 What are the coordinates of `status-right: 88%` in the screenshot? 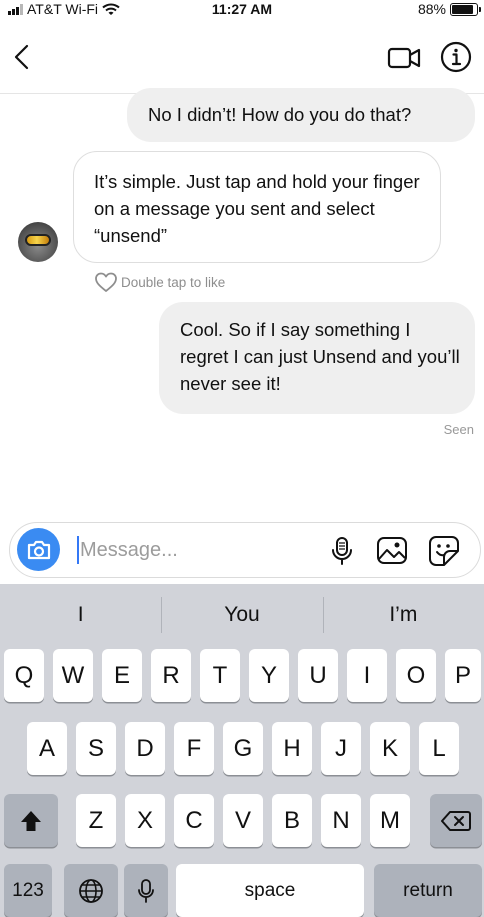 It's located at (449, 9).